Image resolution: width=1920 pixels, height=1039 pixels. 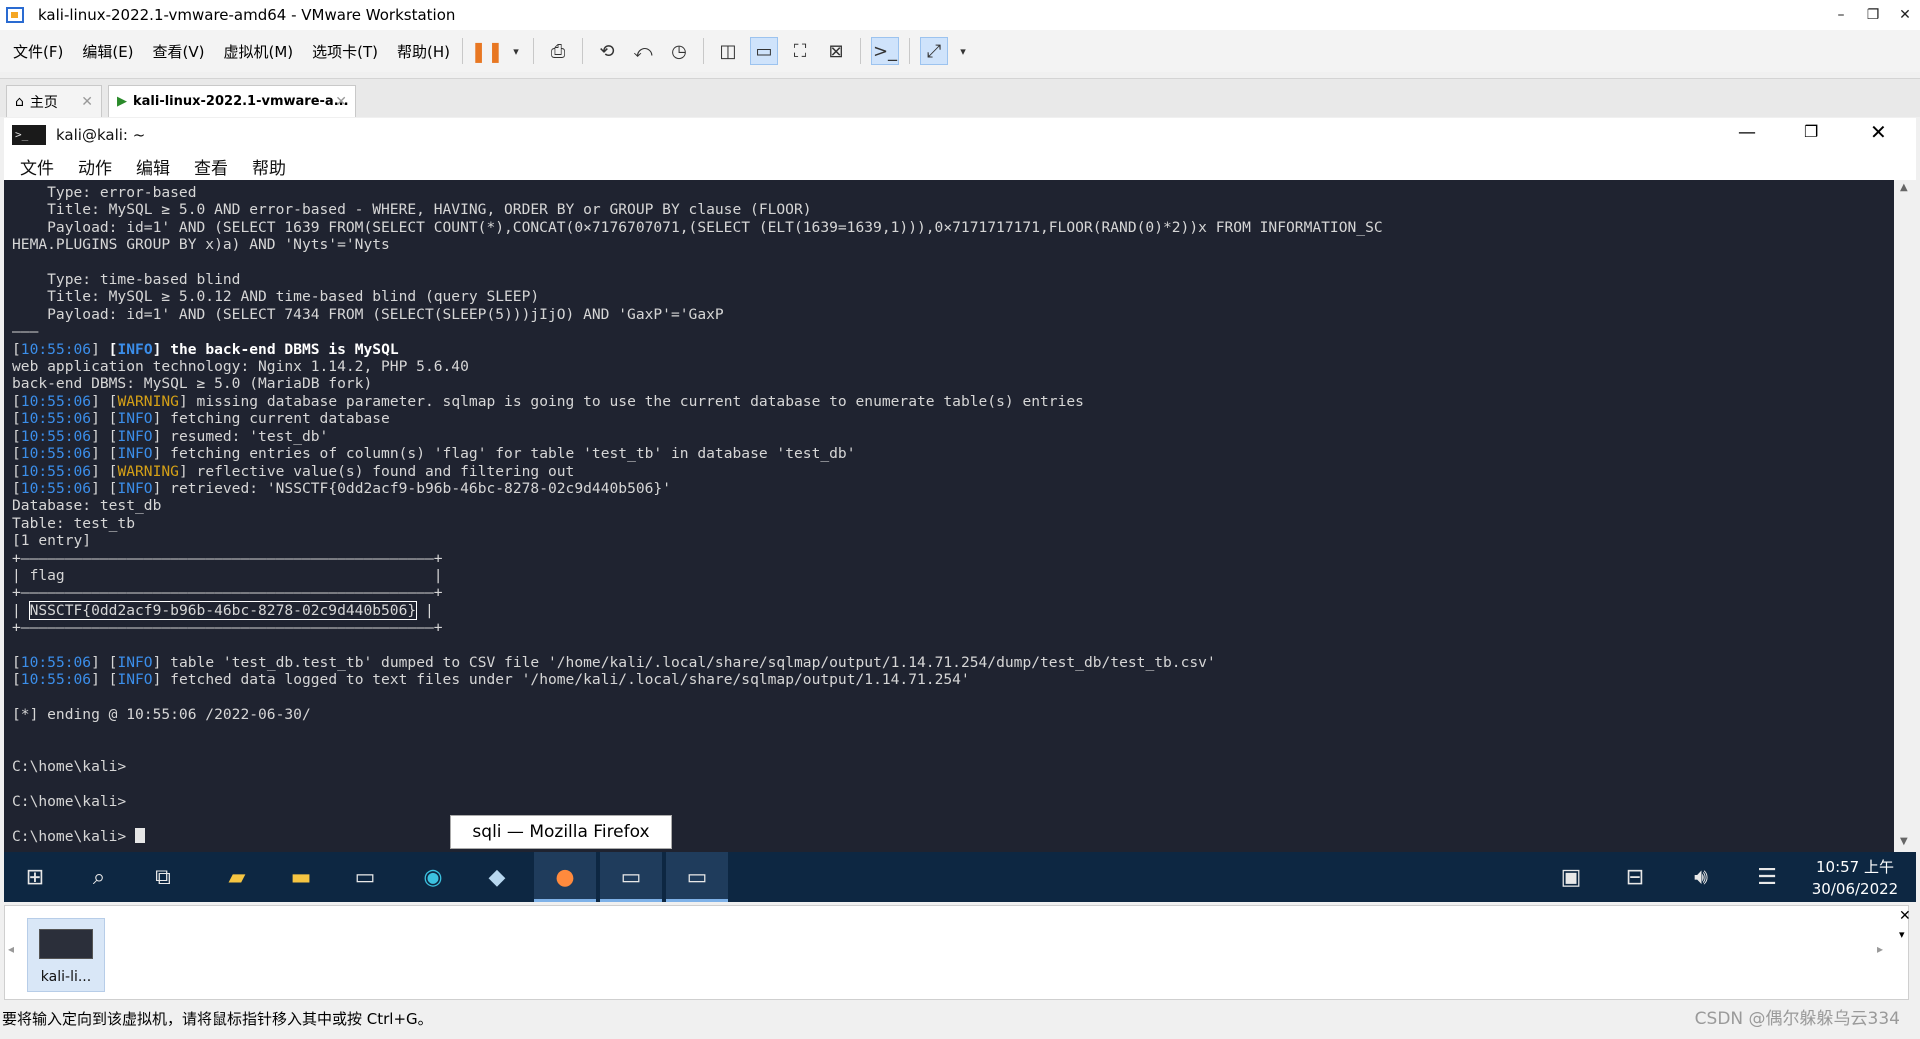 I want to click on terminal-menu-action: 动作, so click(x=95, y=166).